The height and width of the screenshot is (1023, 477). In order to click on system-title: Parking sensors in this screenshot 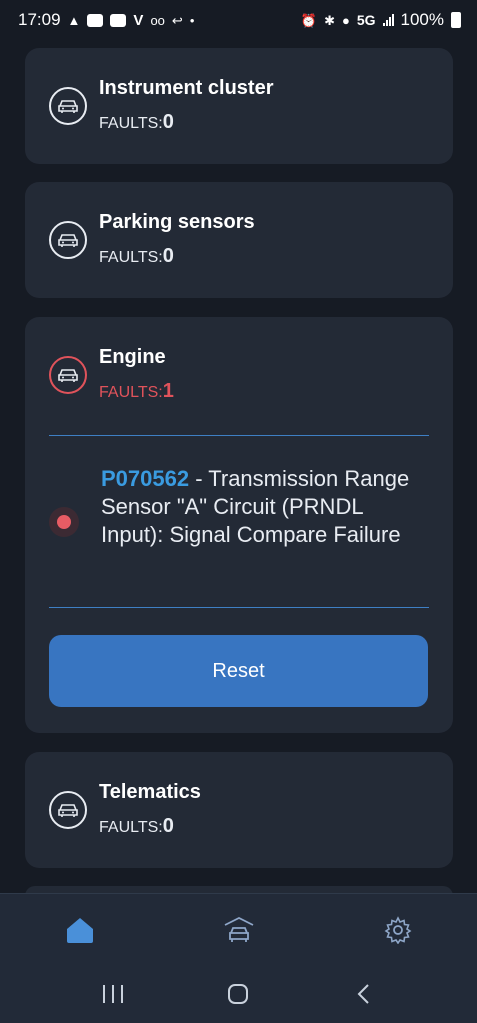, I will do `click(177, 222)`.